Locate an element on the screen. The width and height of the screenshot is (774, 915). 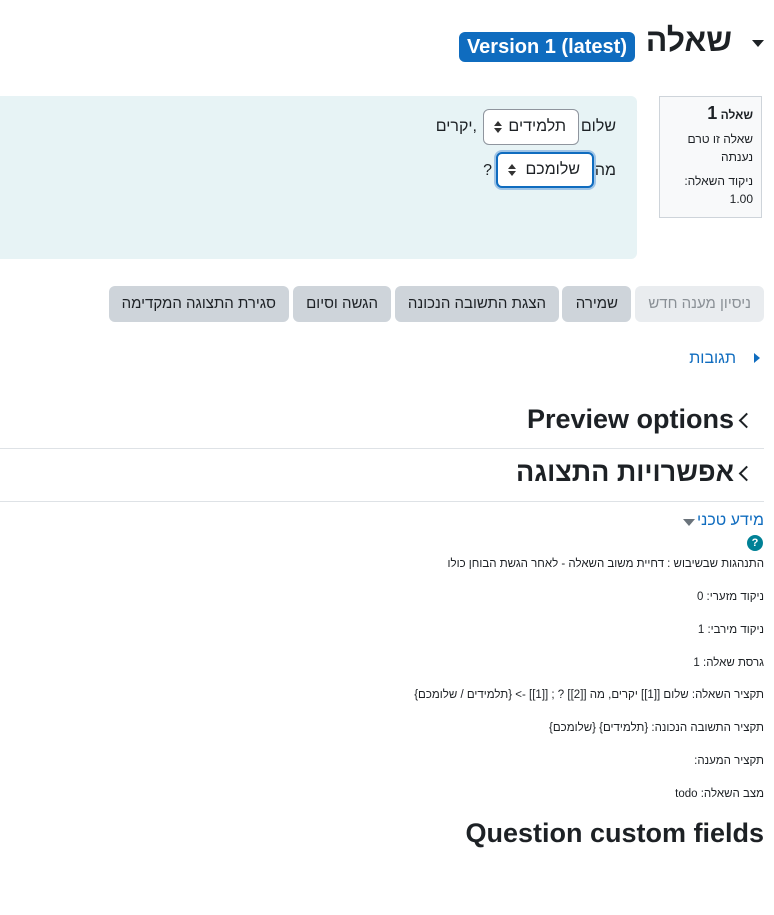
gap-select-1: תלמידים is located at coordinates (531, 127).